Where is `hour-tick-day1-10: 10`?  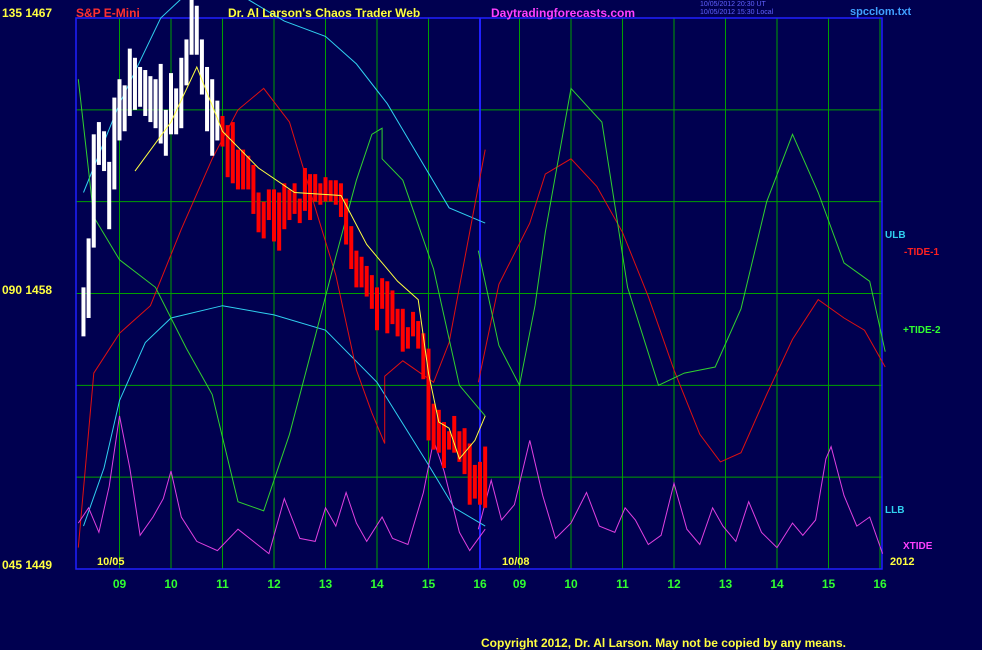 hour-tick-day1-10: 10 is located at coordinates (171, 584).